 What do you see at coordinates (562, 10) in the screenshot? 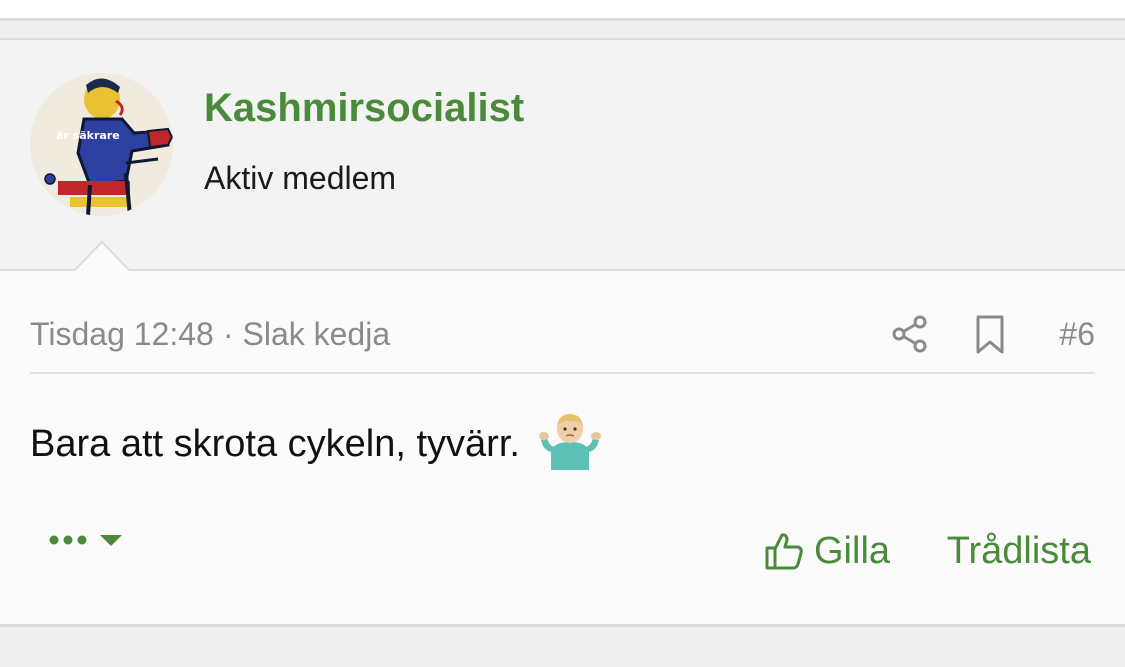
I see `previous-post-edge` at bounding box center [562, 10].